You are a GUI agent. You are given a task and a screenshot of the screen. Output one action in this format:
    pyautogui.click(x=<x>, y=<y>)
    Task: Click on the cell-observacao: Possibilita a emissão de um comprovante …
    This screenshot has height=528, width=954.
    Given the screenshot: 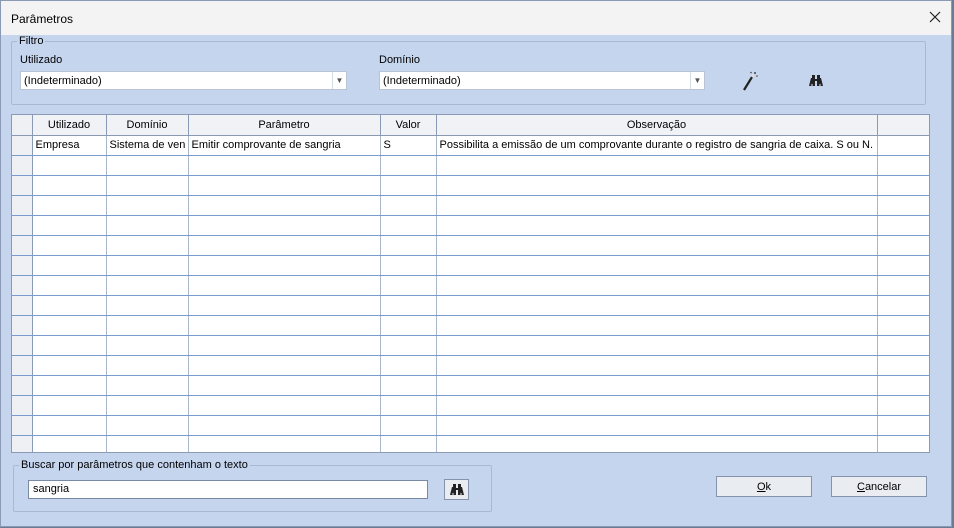 What is the action you would take?
    pyautogui.click(x=657, y=145)
    